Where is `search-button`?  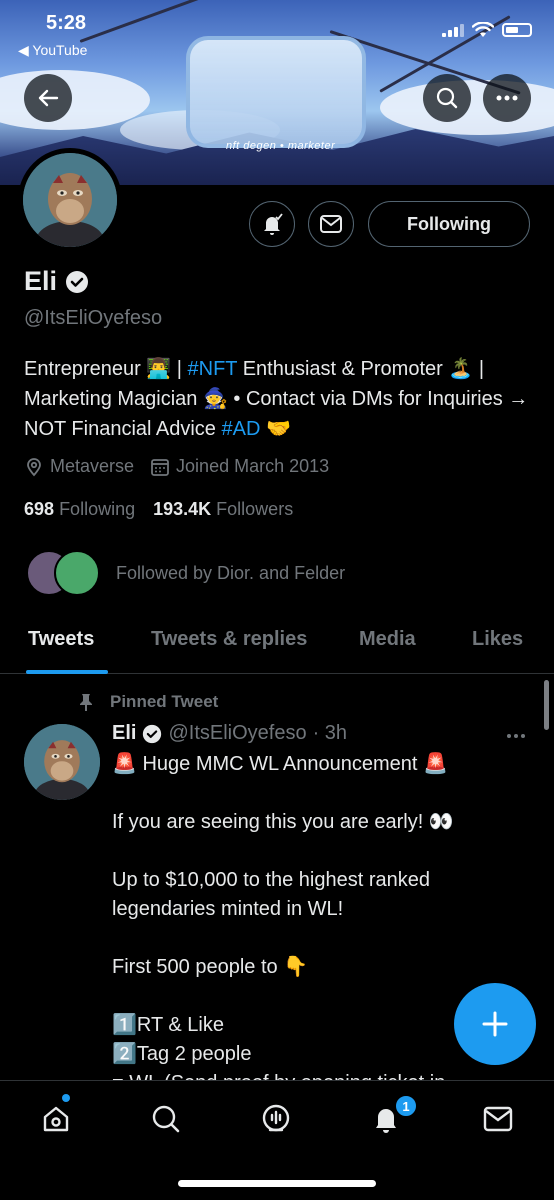
search-button is located at coordinates (447, 98).